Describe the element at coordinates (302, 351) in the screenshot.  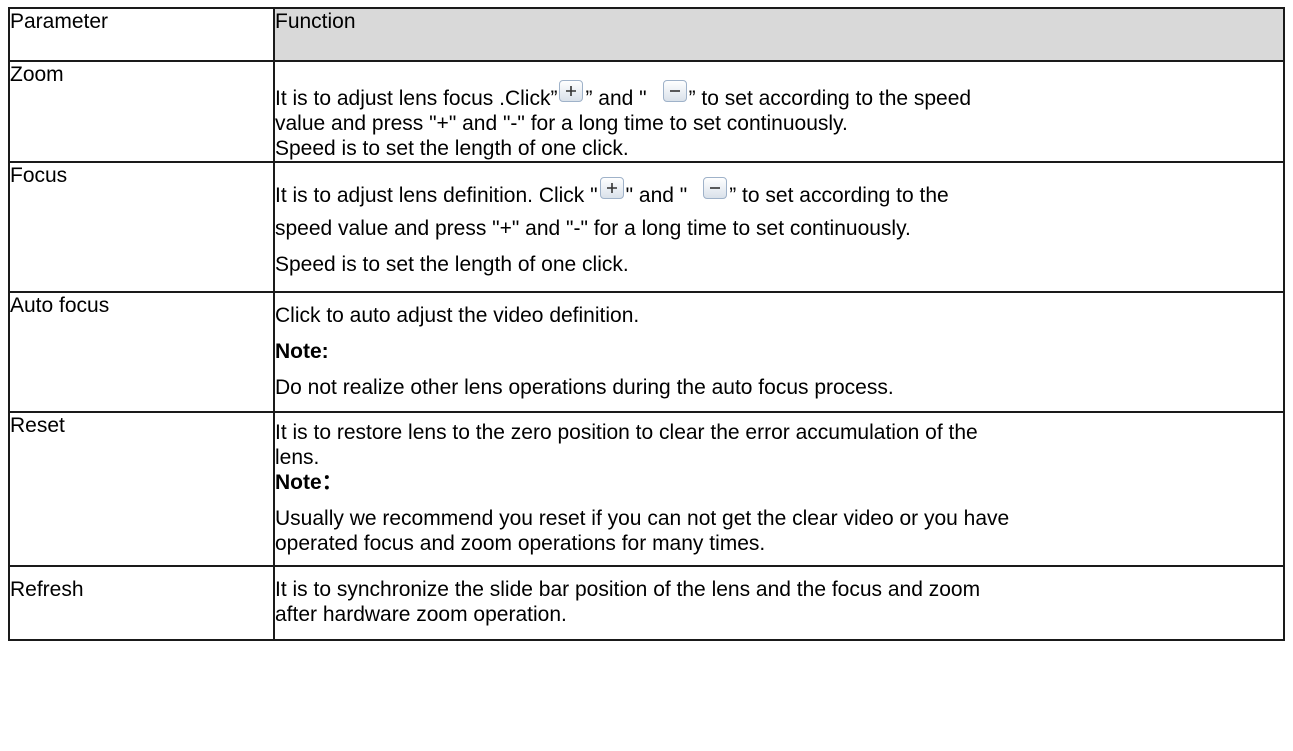
I see `auto-focus-note-label: Note:` at that location.